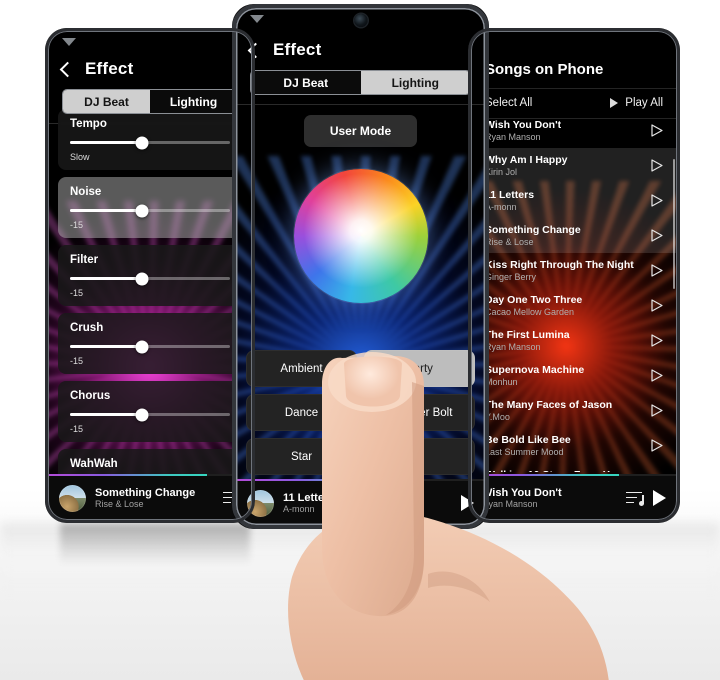 The width and height of the screenshot is (720, 680). Describe the element at coordinates (644, 103) in the screenshot. I see `play-all-label: Play All` at that location.